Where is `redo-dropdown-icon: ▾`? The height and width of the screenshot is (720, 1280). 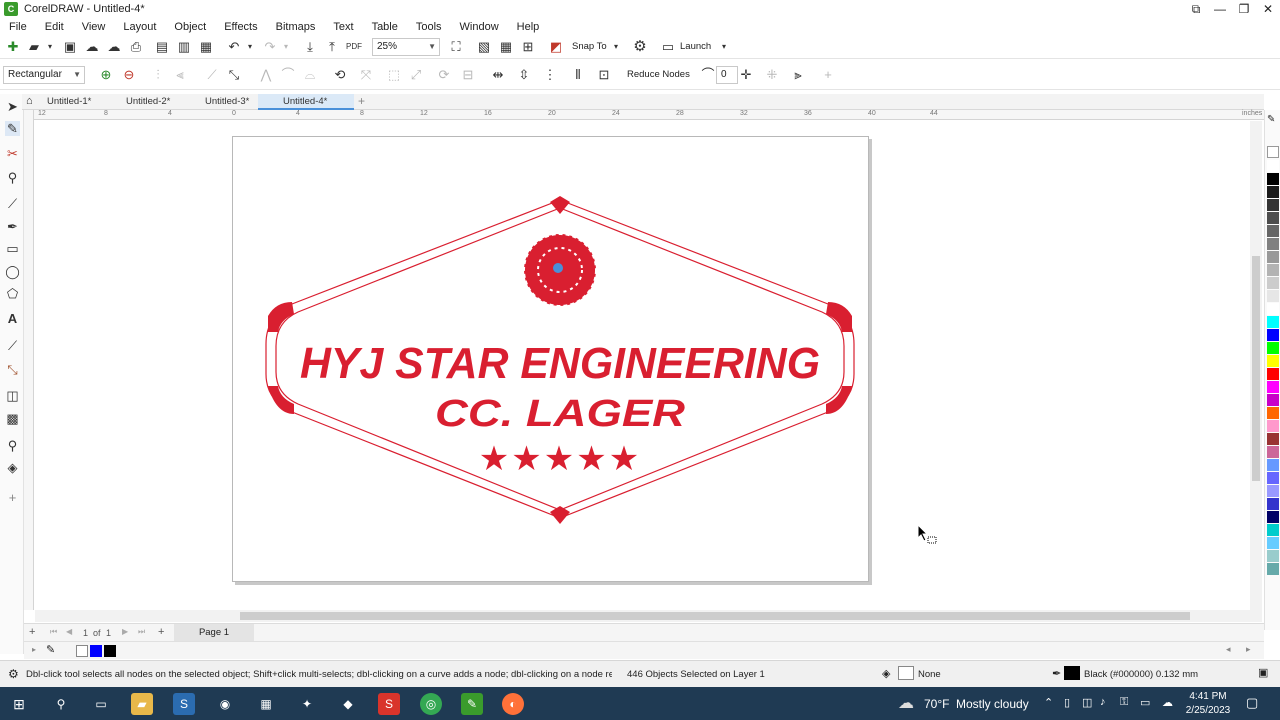
redo-dropdown-icon: ▾ is located at coordinates (286, 47).